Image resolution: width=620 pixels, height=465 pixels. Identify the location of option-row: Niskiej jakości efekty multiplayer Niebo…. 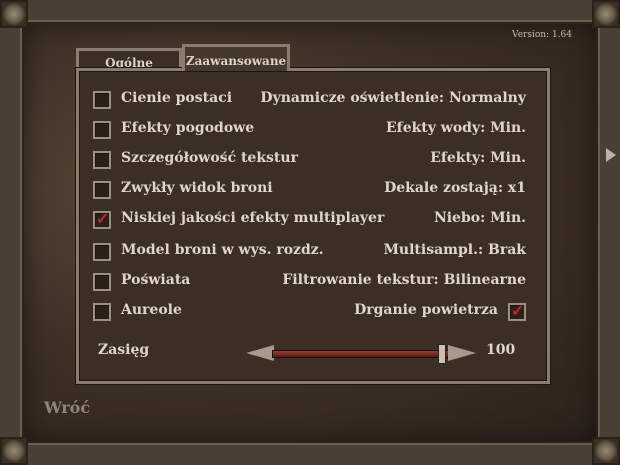
(313, 220).